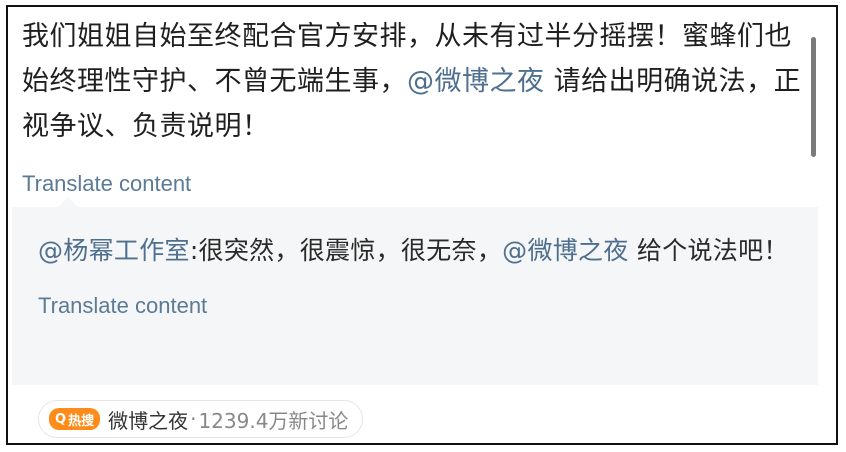  What do you see at coordinates (412, 184) in the screenshot?
I see `translate-content-link: Translate content` at bounding box center [412, 184].